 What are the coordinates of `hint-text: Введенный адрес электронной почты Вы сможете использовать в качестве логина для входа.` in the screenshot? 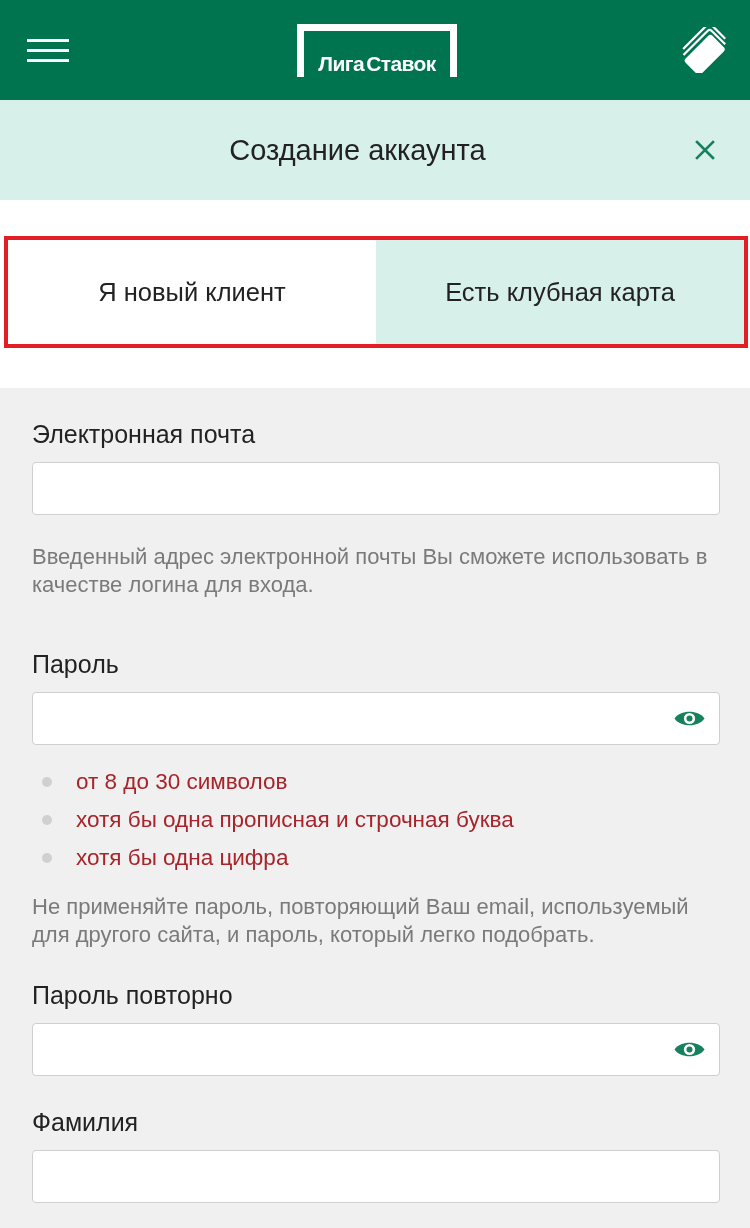 It's located at (370, 571).